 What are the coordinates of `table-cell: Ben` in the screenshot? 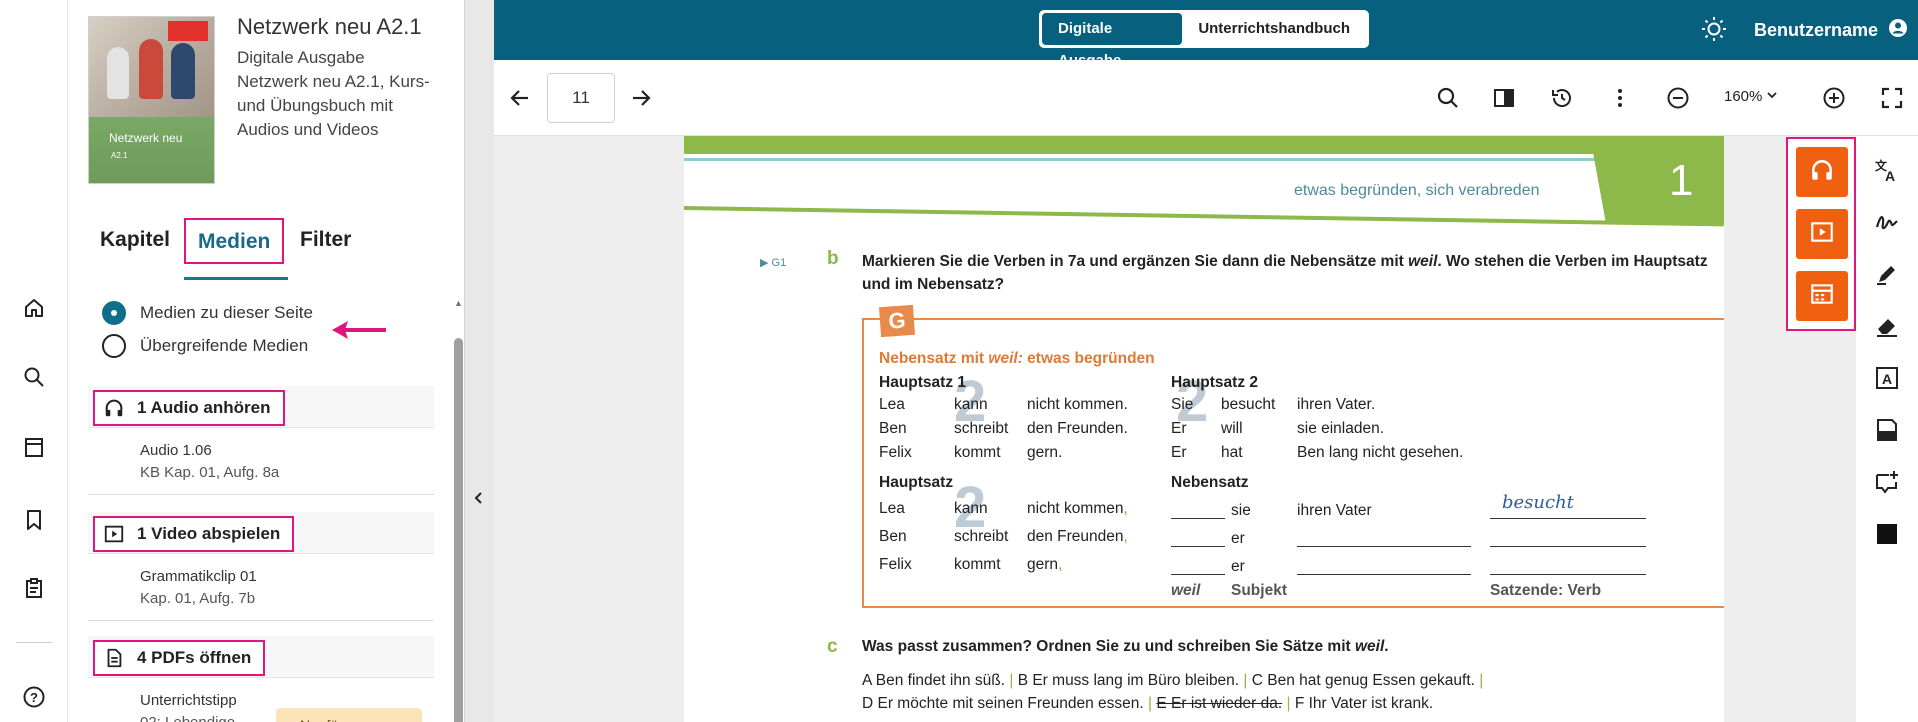 It's located at (893, 536).